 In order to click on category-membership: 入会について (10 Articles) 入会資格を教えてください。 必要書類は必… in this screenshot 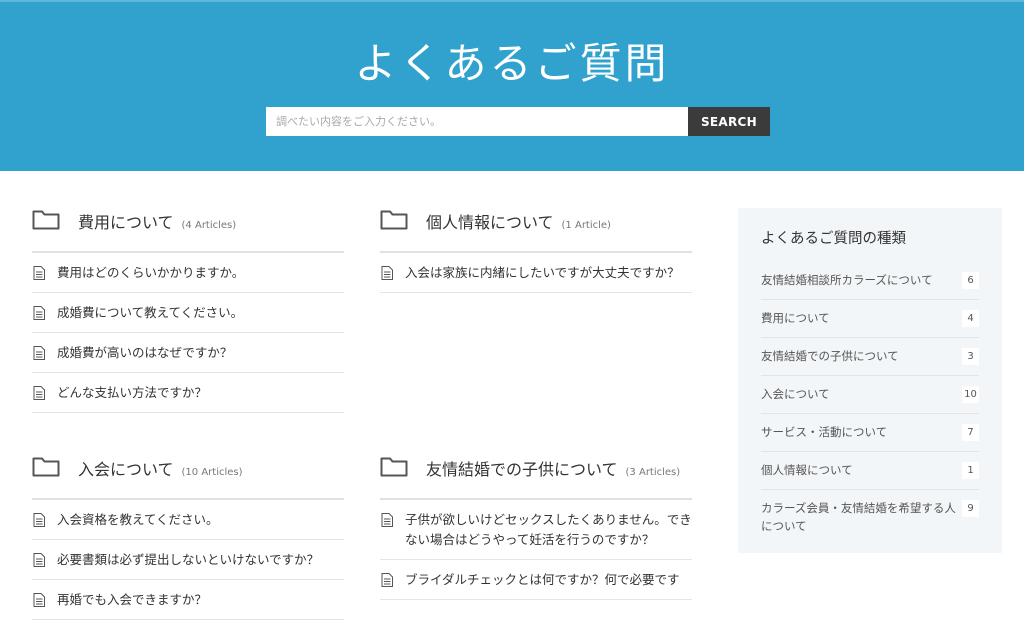, I will do `click(188, 537)`.